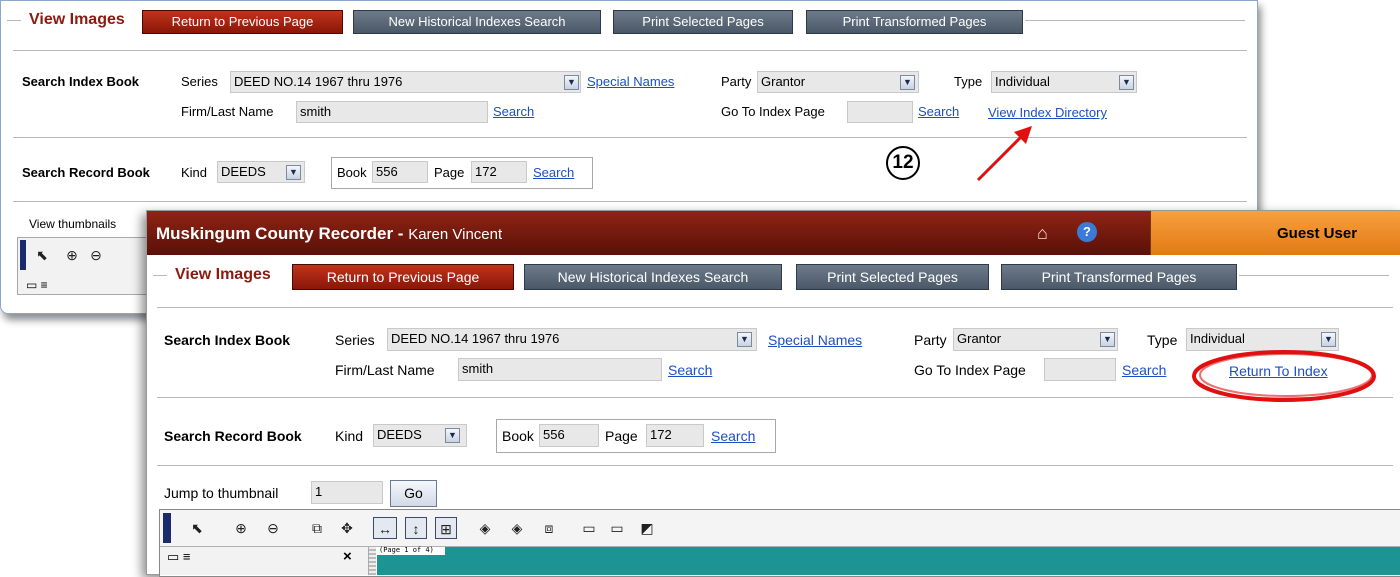 The height and width of the screenshot is (577, 1400). What do you see at coordinates (1064, 82) in the screenshot?
I see `type-select: Individual` at bounding box center [1064, 82].